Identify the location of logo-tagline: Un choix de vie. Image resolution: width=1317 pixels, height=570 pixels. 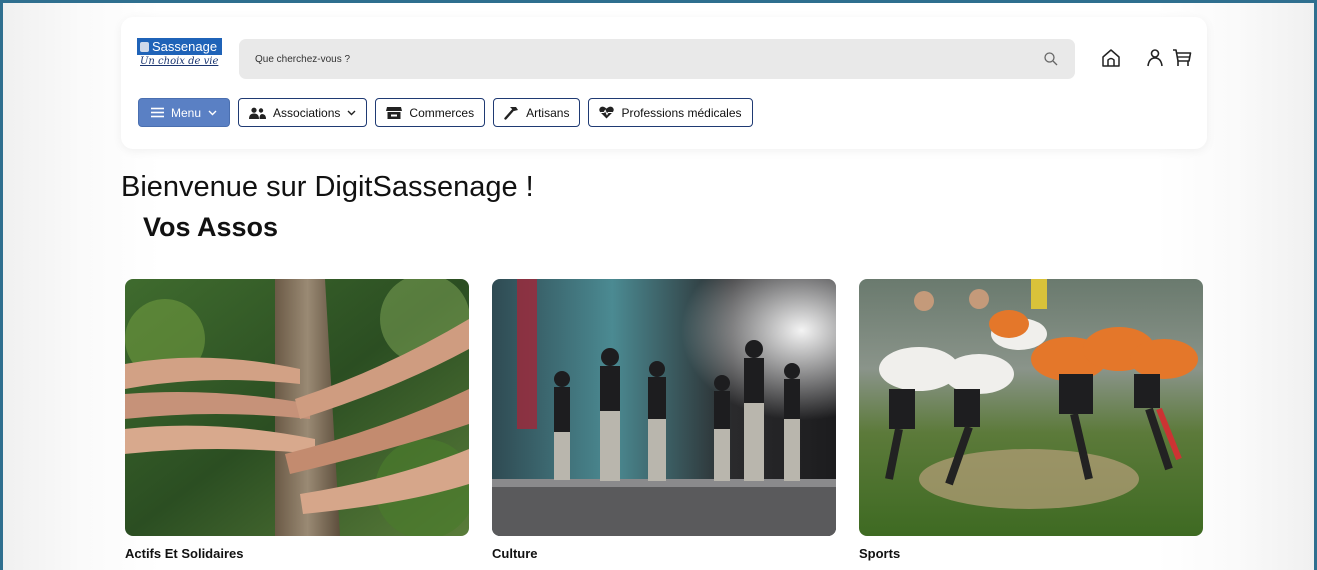
(179, 61).